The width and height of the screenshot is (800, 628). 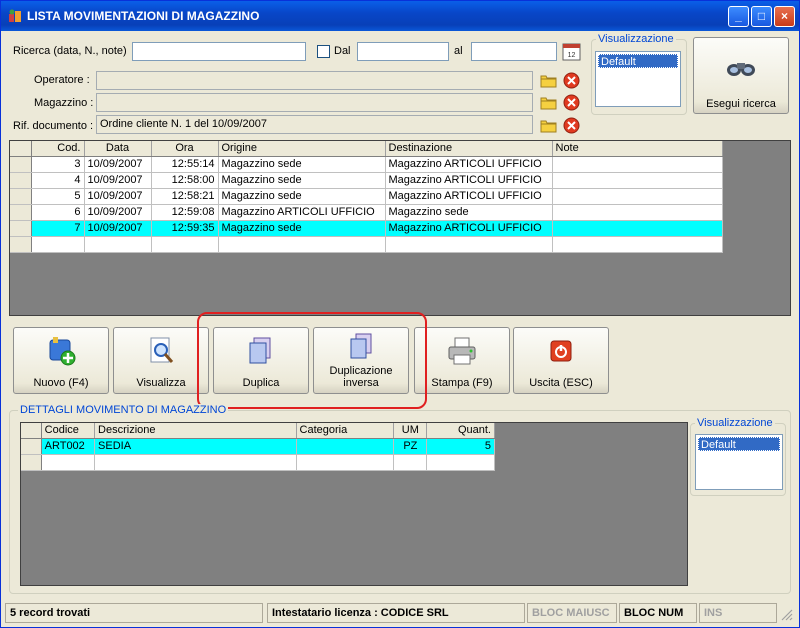 What do you see at coordinates (342, 51) in the screenshot?
I see `dal-label: Dal` at bounding box center [342, 51].